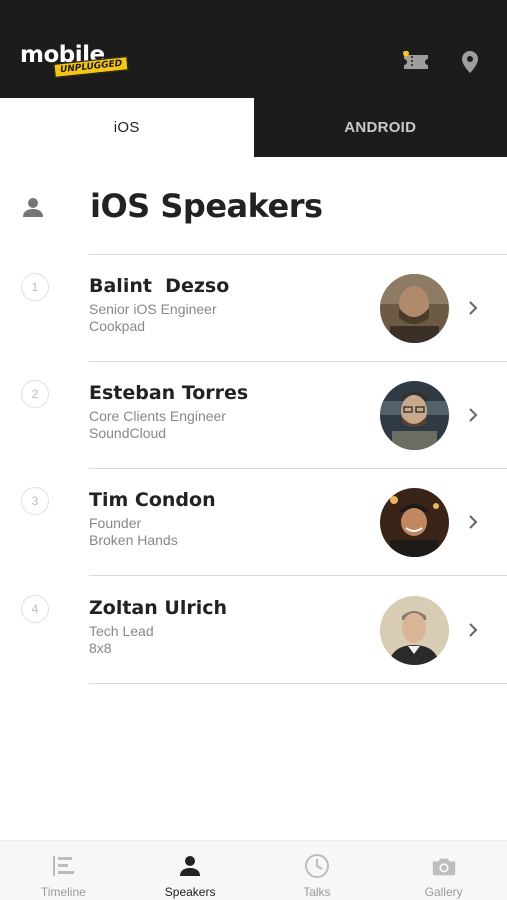 This screenshot has height=900, width=507. Describe the element at coordinates (128, 433) in the screenshot. I see `speaker-company: SoundCloud` at that location.